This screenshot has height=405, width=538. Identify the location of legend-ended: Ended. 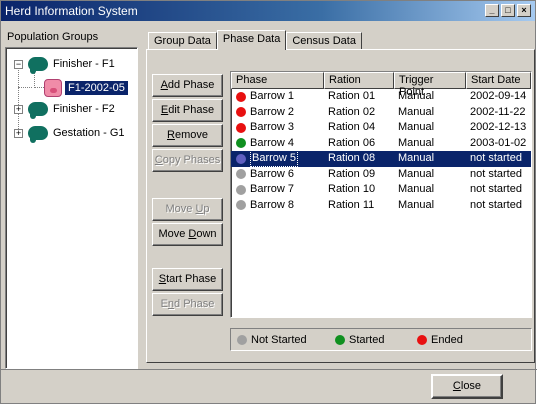
(440, 340).